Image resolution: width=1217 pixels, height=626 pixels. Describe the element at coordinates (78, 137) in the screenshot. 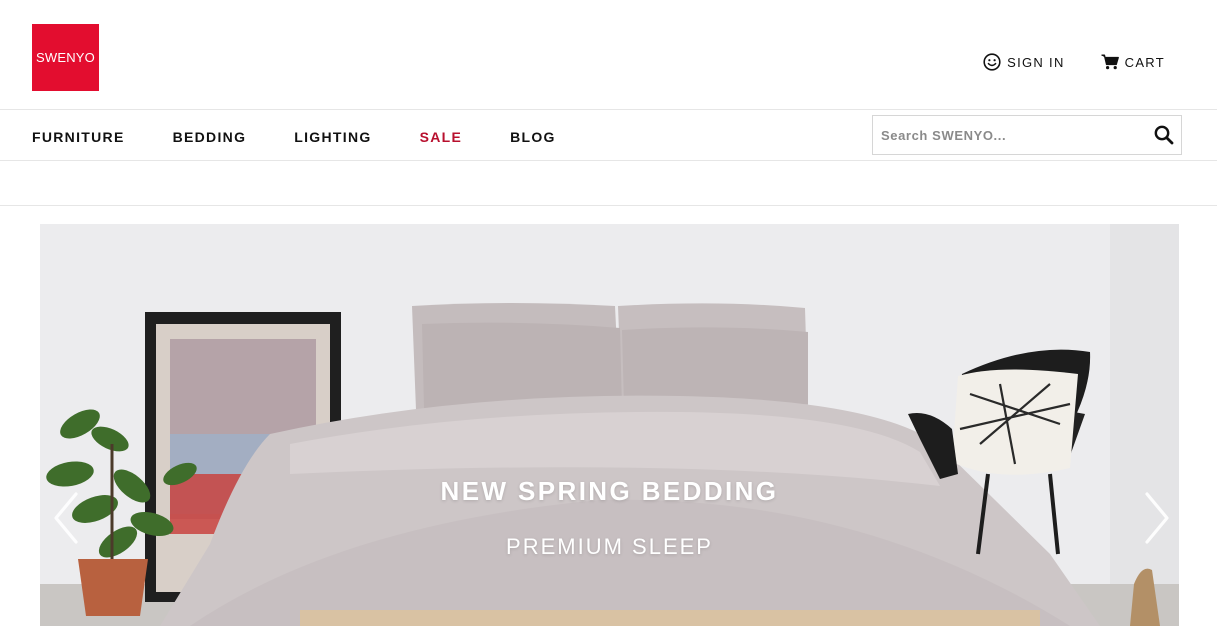

I see `nav-item-furniture: FURNITURE` at that location.